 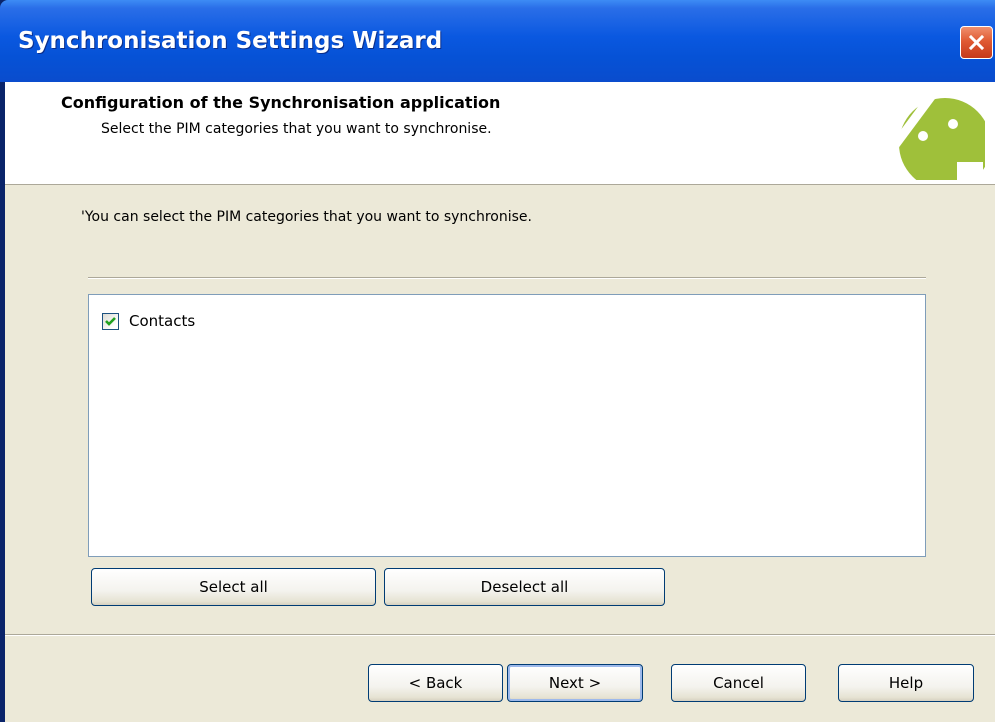 I want to click on contacts-checkbox, so click(x=110, y=321).